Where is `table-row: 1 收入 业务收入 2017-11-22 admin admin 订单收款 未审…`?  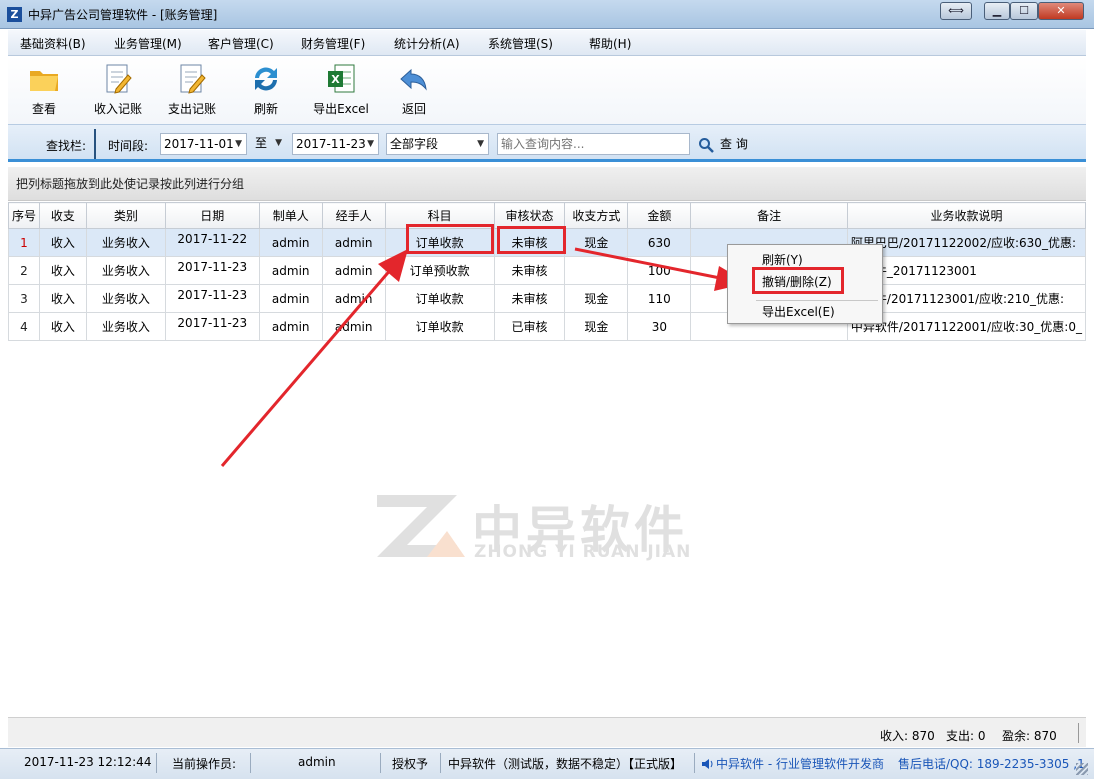
table-row: 1 收入 业务收入 2017-11-22 admin admin 订单收款 未审… is located at coordinates (547, 242).